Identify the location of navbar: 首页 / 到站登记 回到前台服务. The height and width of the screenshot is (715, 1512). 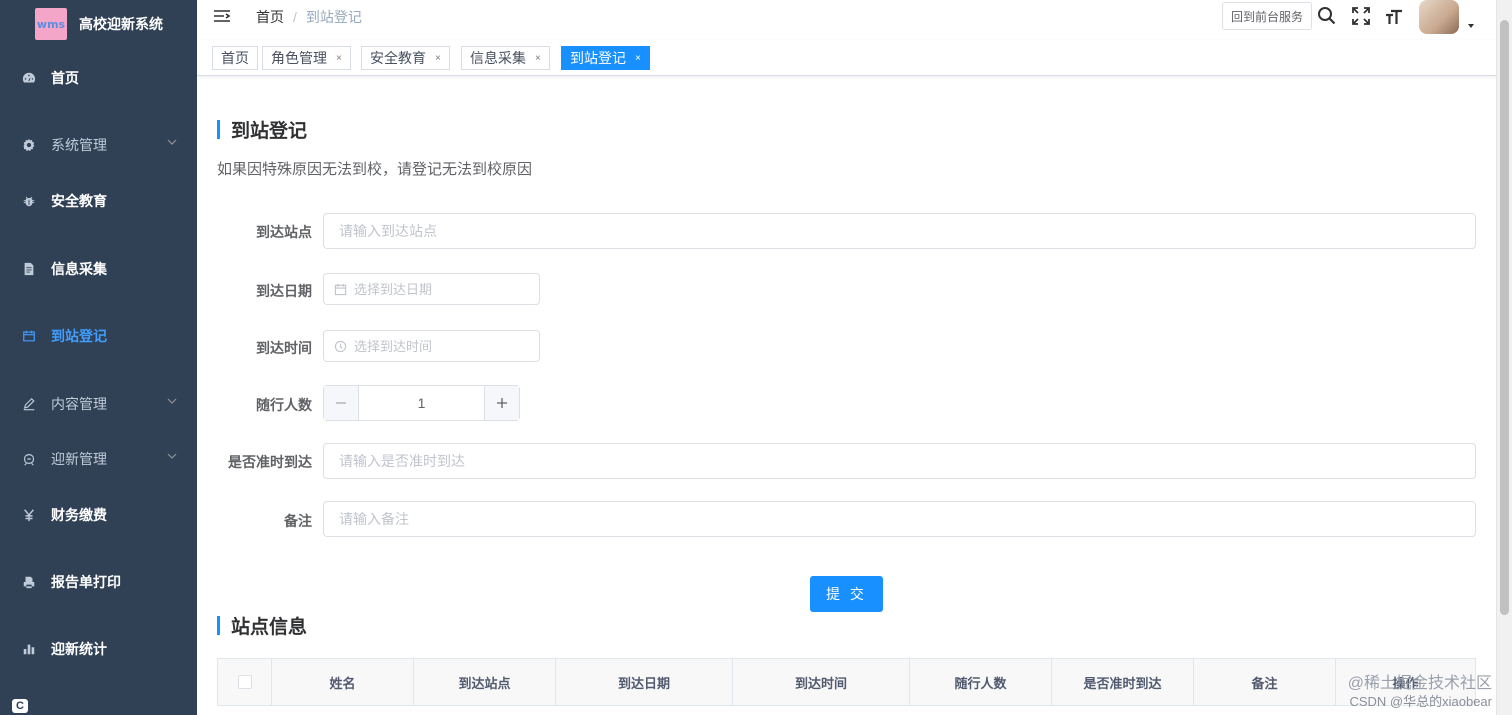
(846, 20).